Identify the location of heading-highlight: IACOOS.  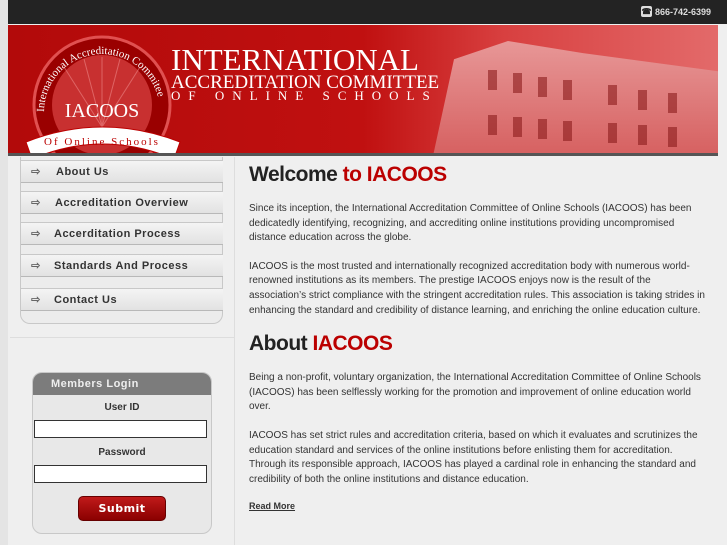
(352, 344).